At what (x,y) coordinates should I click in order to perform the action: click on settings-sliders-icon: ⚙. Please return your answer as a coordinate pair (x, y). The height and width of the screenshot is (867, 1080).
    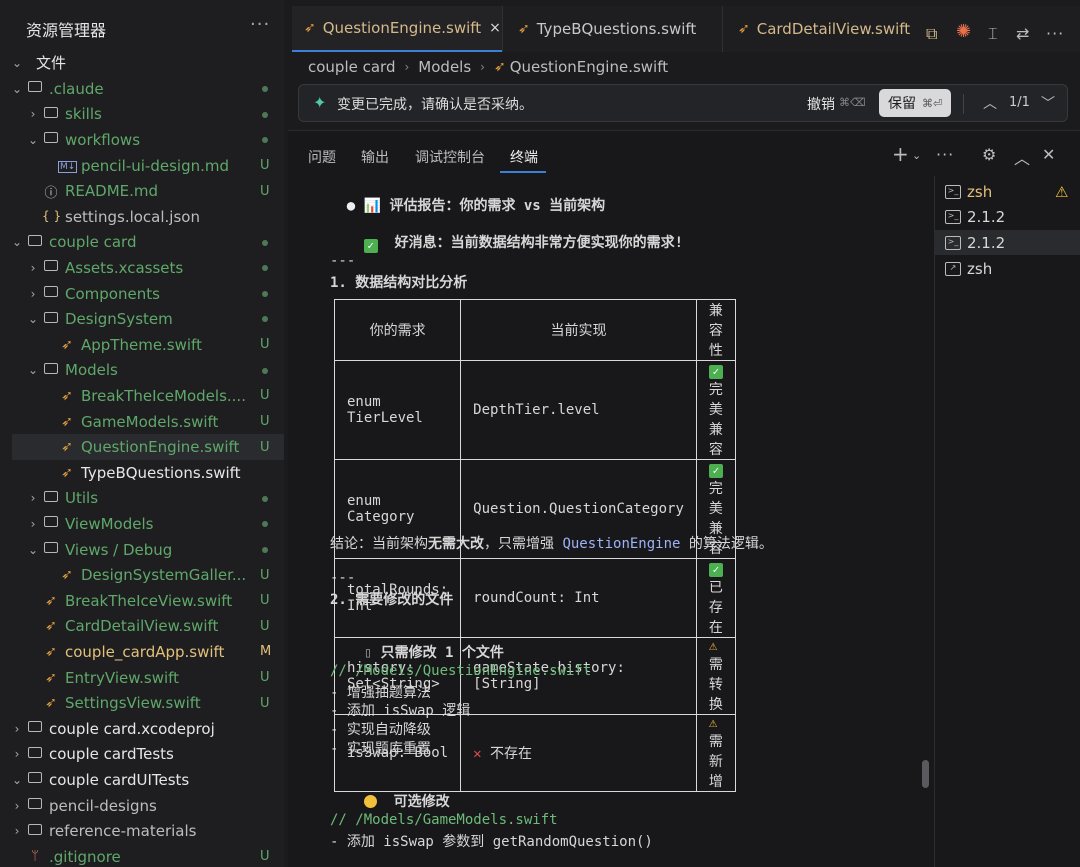
    Looking at the image, I should click on (989, 154).